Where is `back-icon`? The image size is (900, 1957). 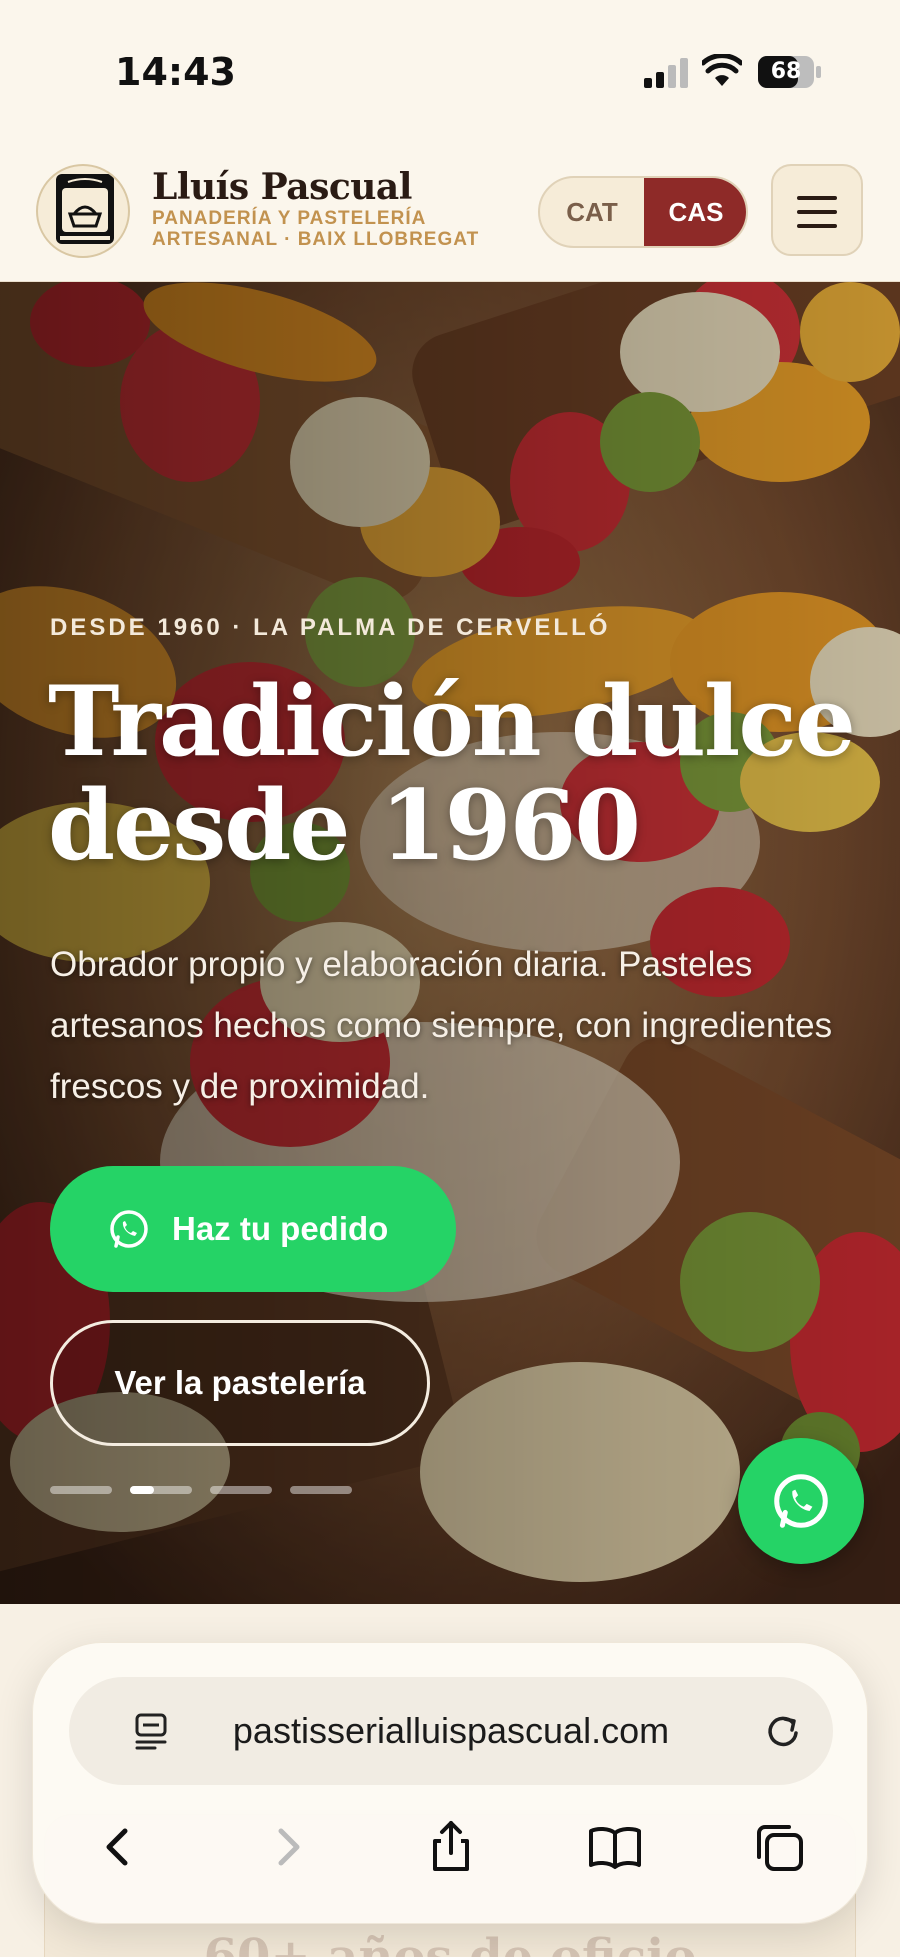
back-icon is located at coordinates (119, 1847).